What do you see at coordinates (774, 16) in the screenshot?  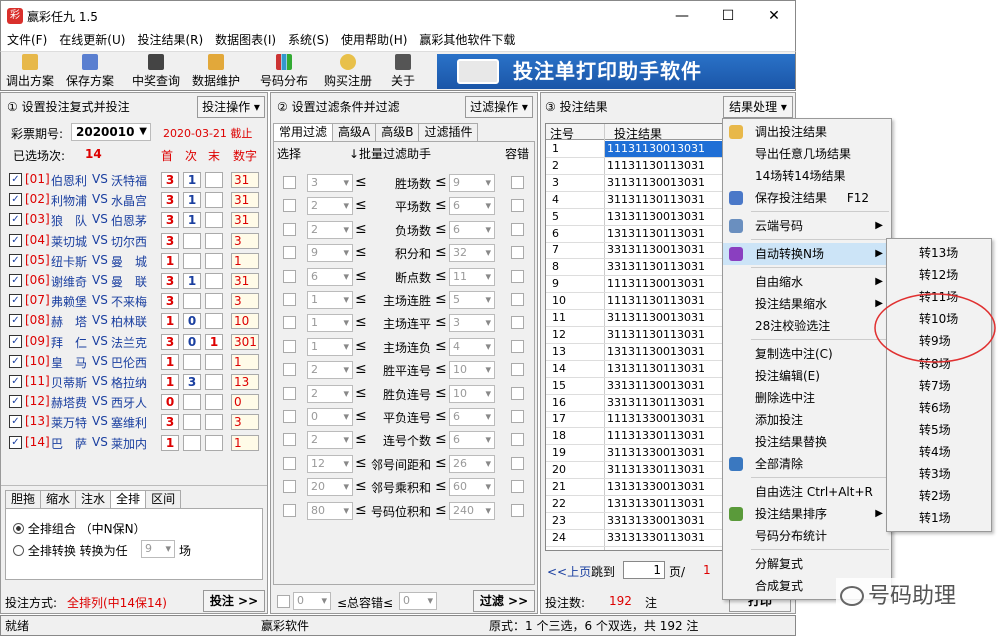 I see `close-button: ✕` at bounding box center [774, 16].